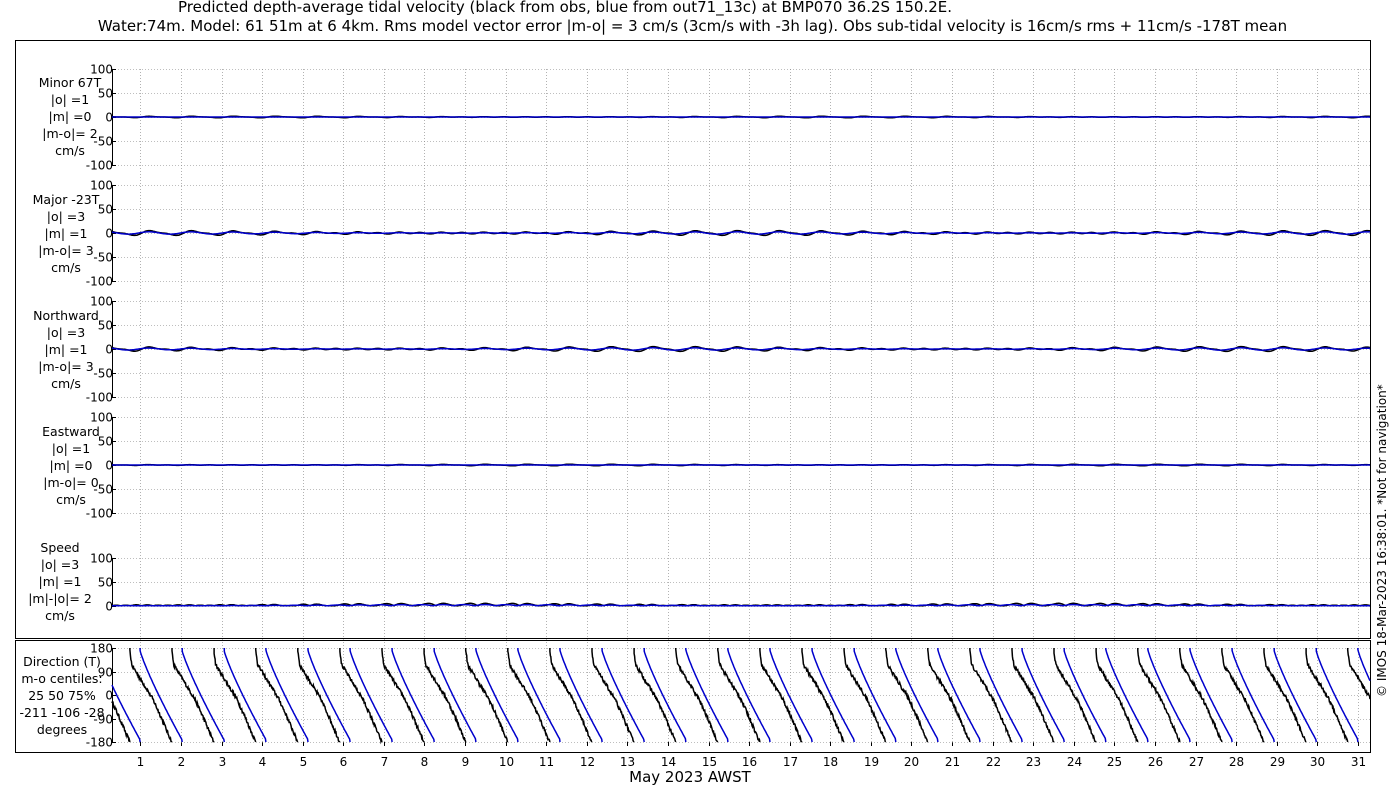 This screenshot has width=1400, height=800. Describe the element at coordinates (587, 762) in the screenshot. I see `x-tick-label: 12` at that location.